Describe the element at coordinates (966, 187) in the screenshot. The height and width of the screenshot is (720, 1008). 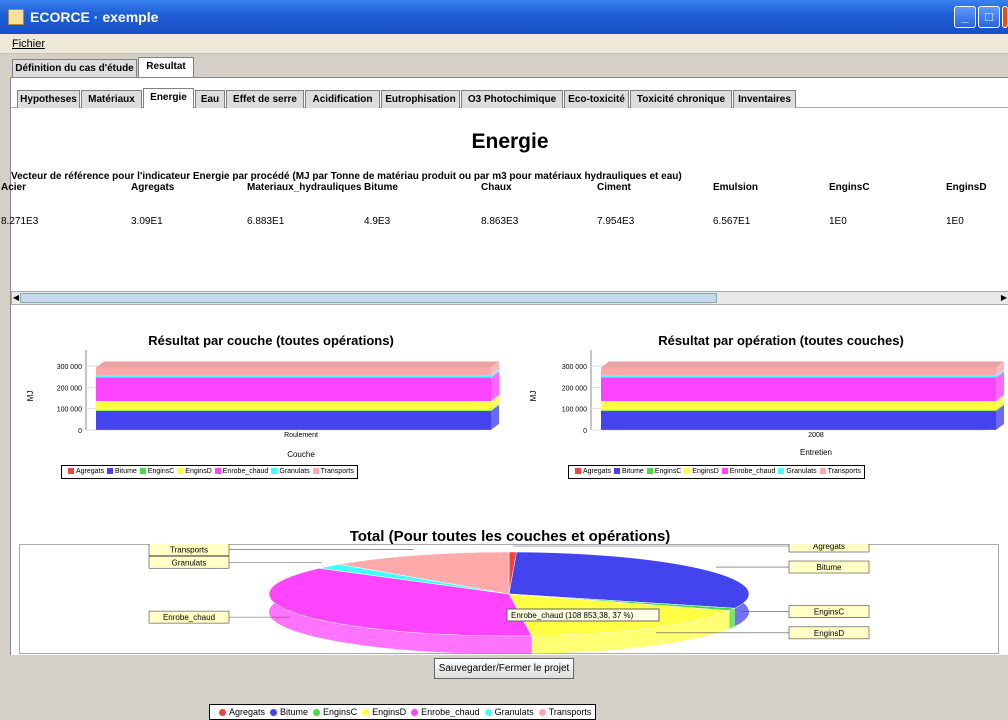
I see `header-enginsd: EnginsD` at that location.